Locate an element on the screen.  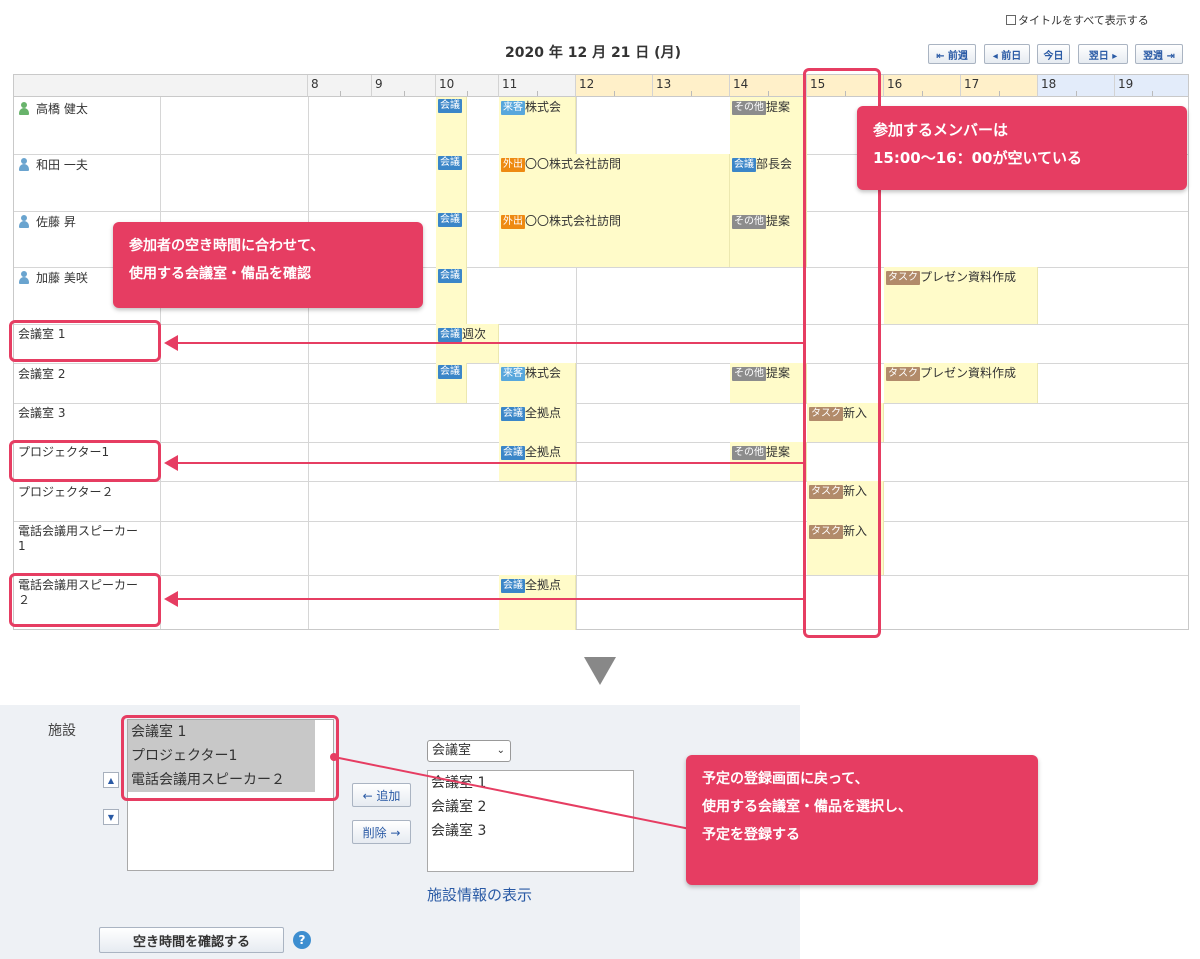
callout-check-rooms: 参加者の空き時間に合わせて、 使用する会議室・備品を確認 is located at coordinates (268, 265).